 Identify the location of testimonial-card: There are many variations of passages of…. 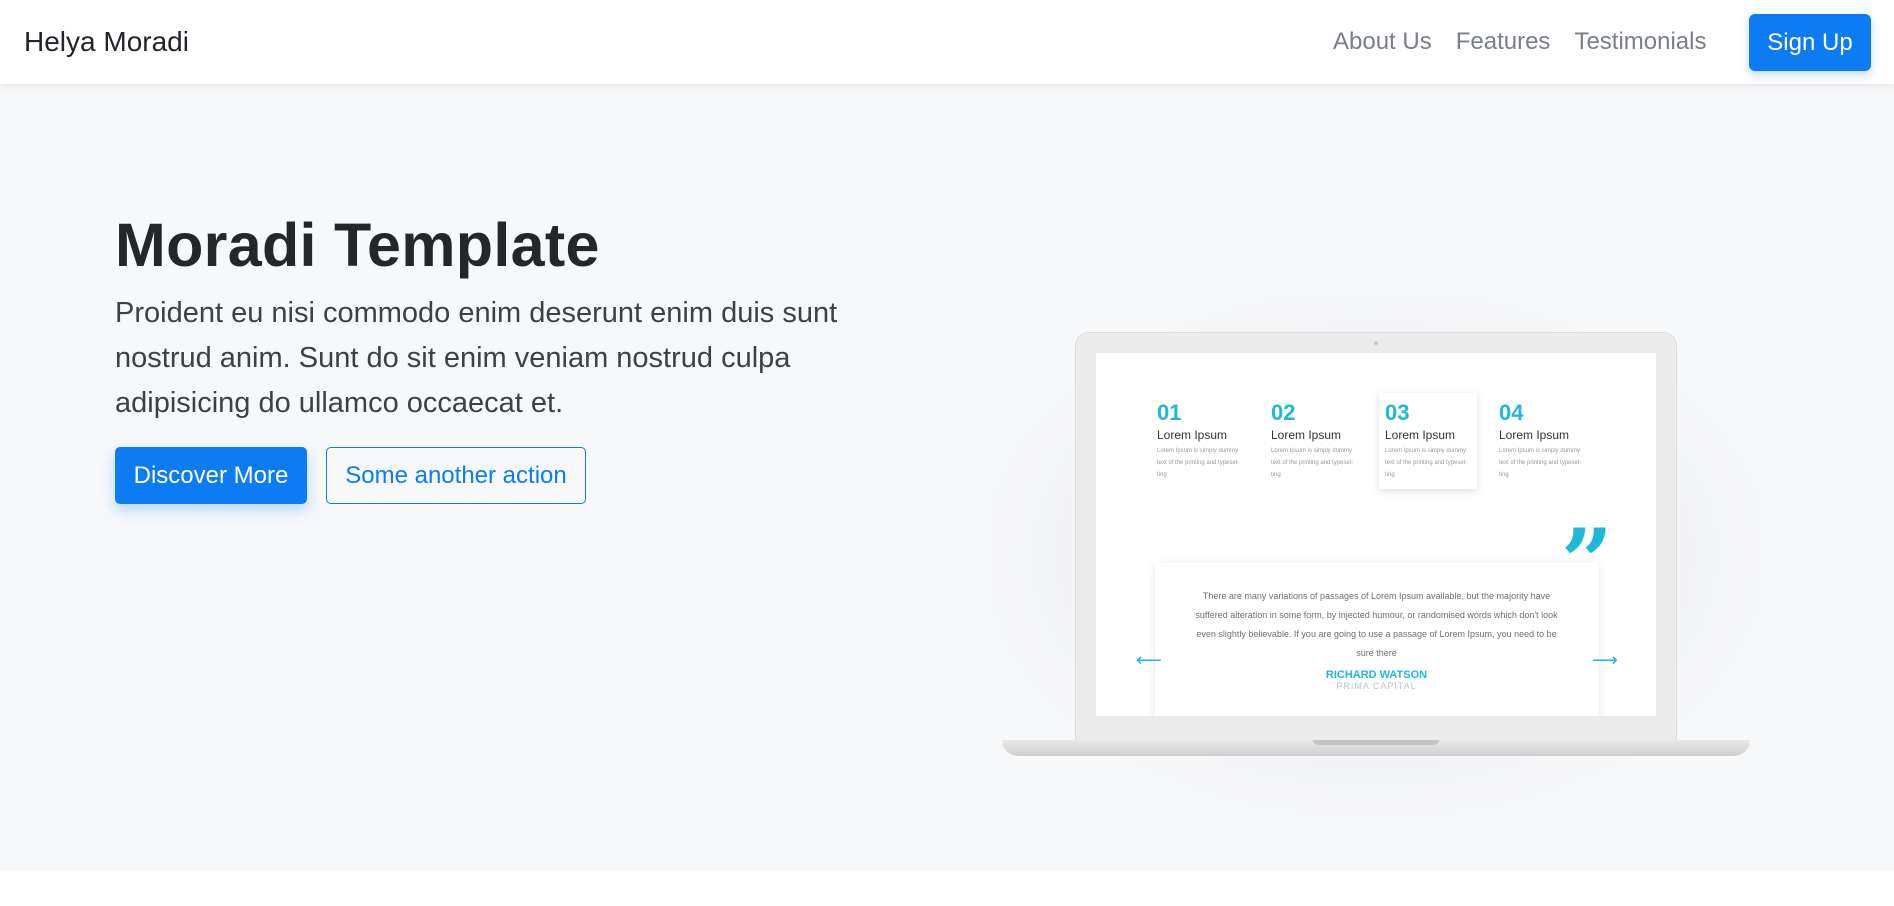
(1376, 639).